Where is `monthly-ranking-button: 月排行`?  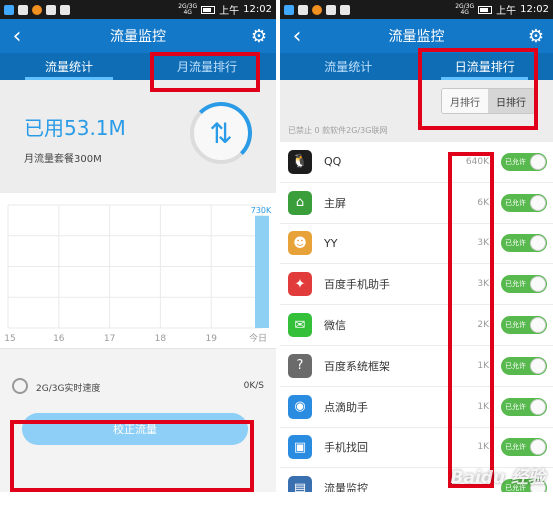 monthly-ranking-button: 月排行 is located at coordinates (465, 101).